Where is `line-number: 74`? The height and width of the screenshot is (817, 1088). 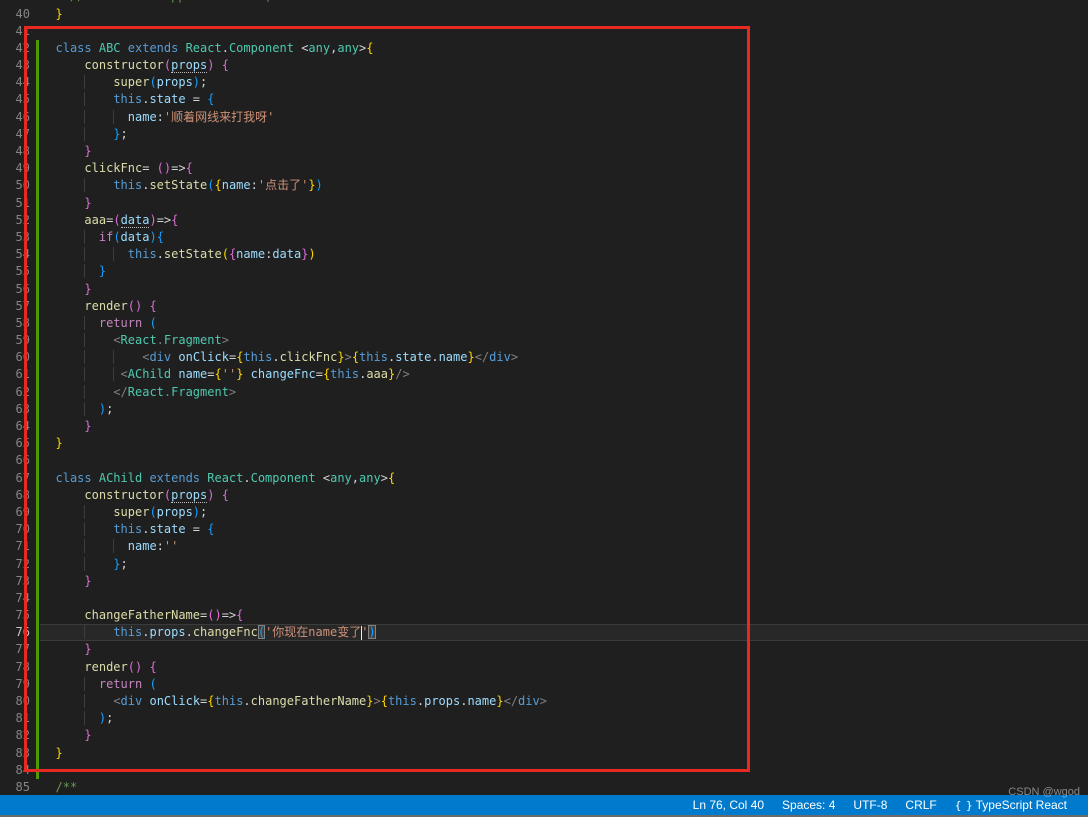 line-number: 74 is located at coordinates (15, 598).